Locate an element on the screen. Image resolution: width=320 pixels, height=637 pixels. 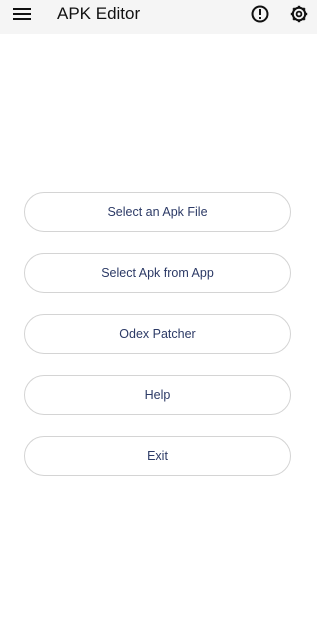
info-icon is located at coordinates (260, 14).